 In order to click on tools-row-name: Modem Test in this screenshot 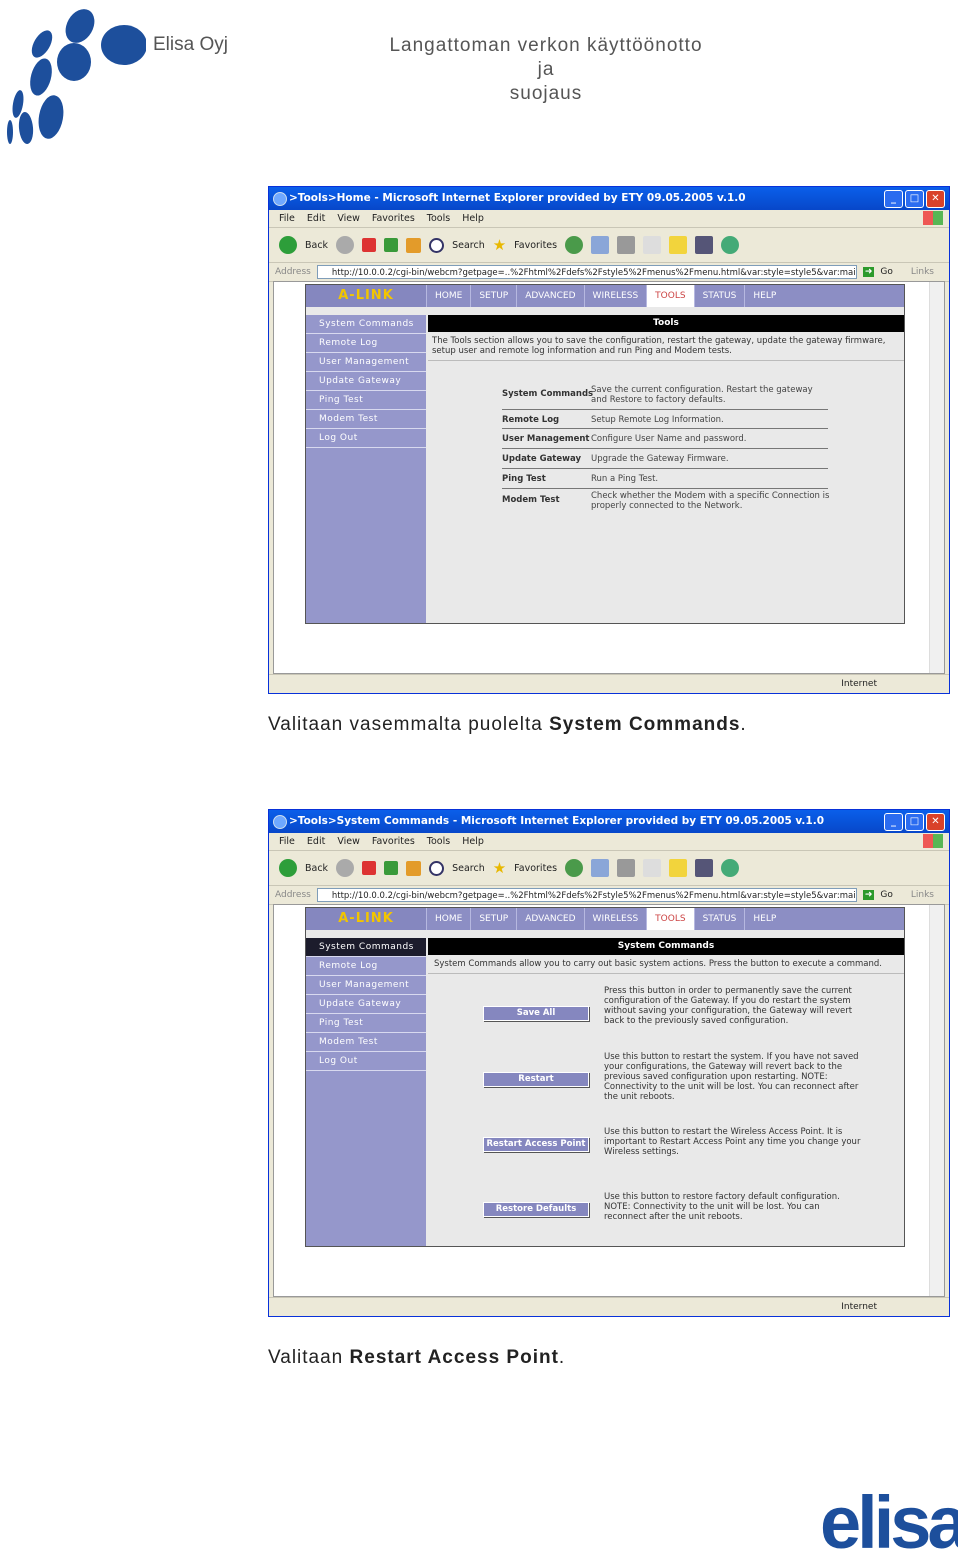, I will do `click(531, 500)`.